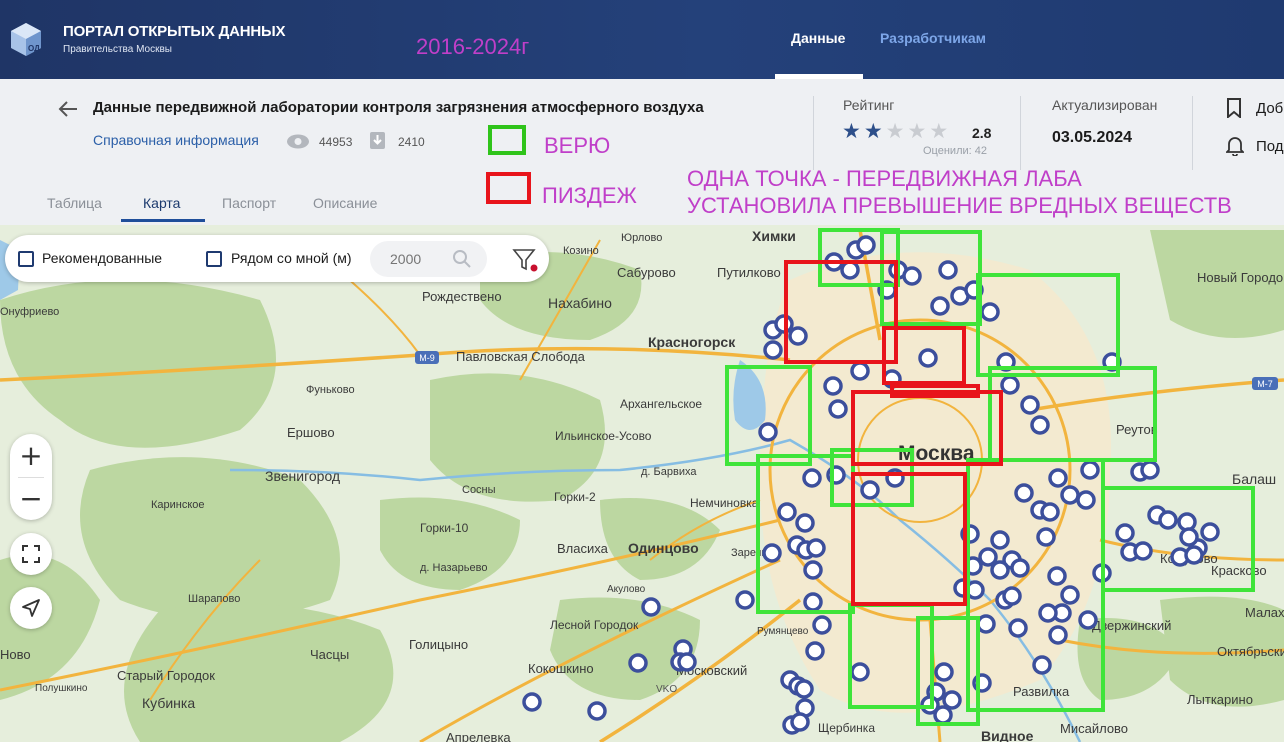 This screenshot has height=742, width=1284. What do you see at coordinates (102, 258) in the screenshot?
I see `recommended-label: Рекомендованные` at bounding box center [102, 258].